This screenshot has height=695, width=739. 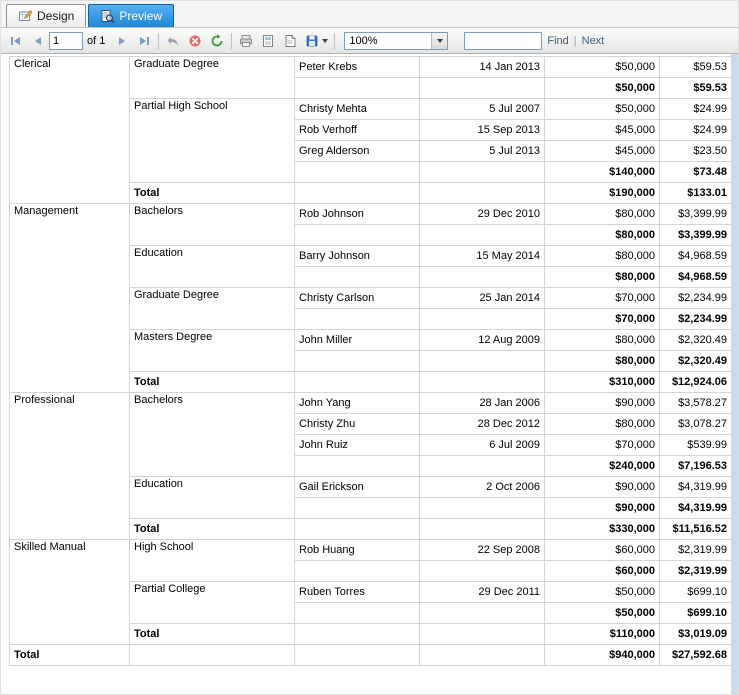 What do you see at coordinates (363, 40) in the screenshot?
I see `zoom-value: 100%` at bounding box center [363, 40].